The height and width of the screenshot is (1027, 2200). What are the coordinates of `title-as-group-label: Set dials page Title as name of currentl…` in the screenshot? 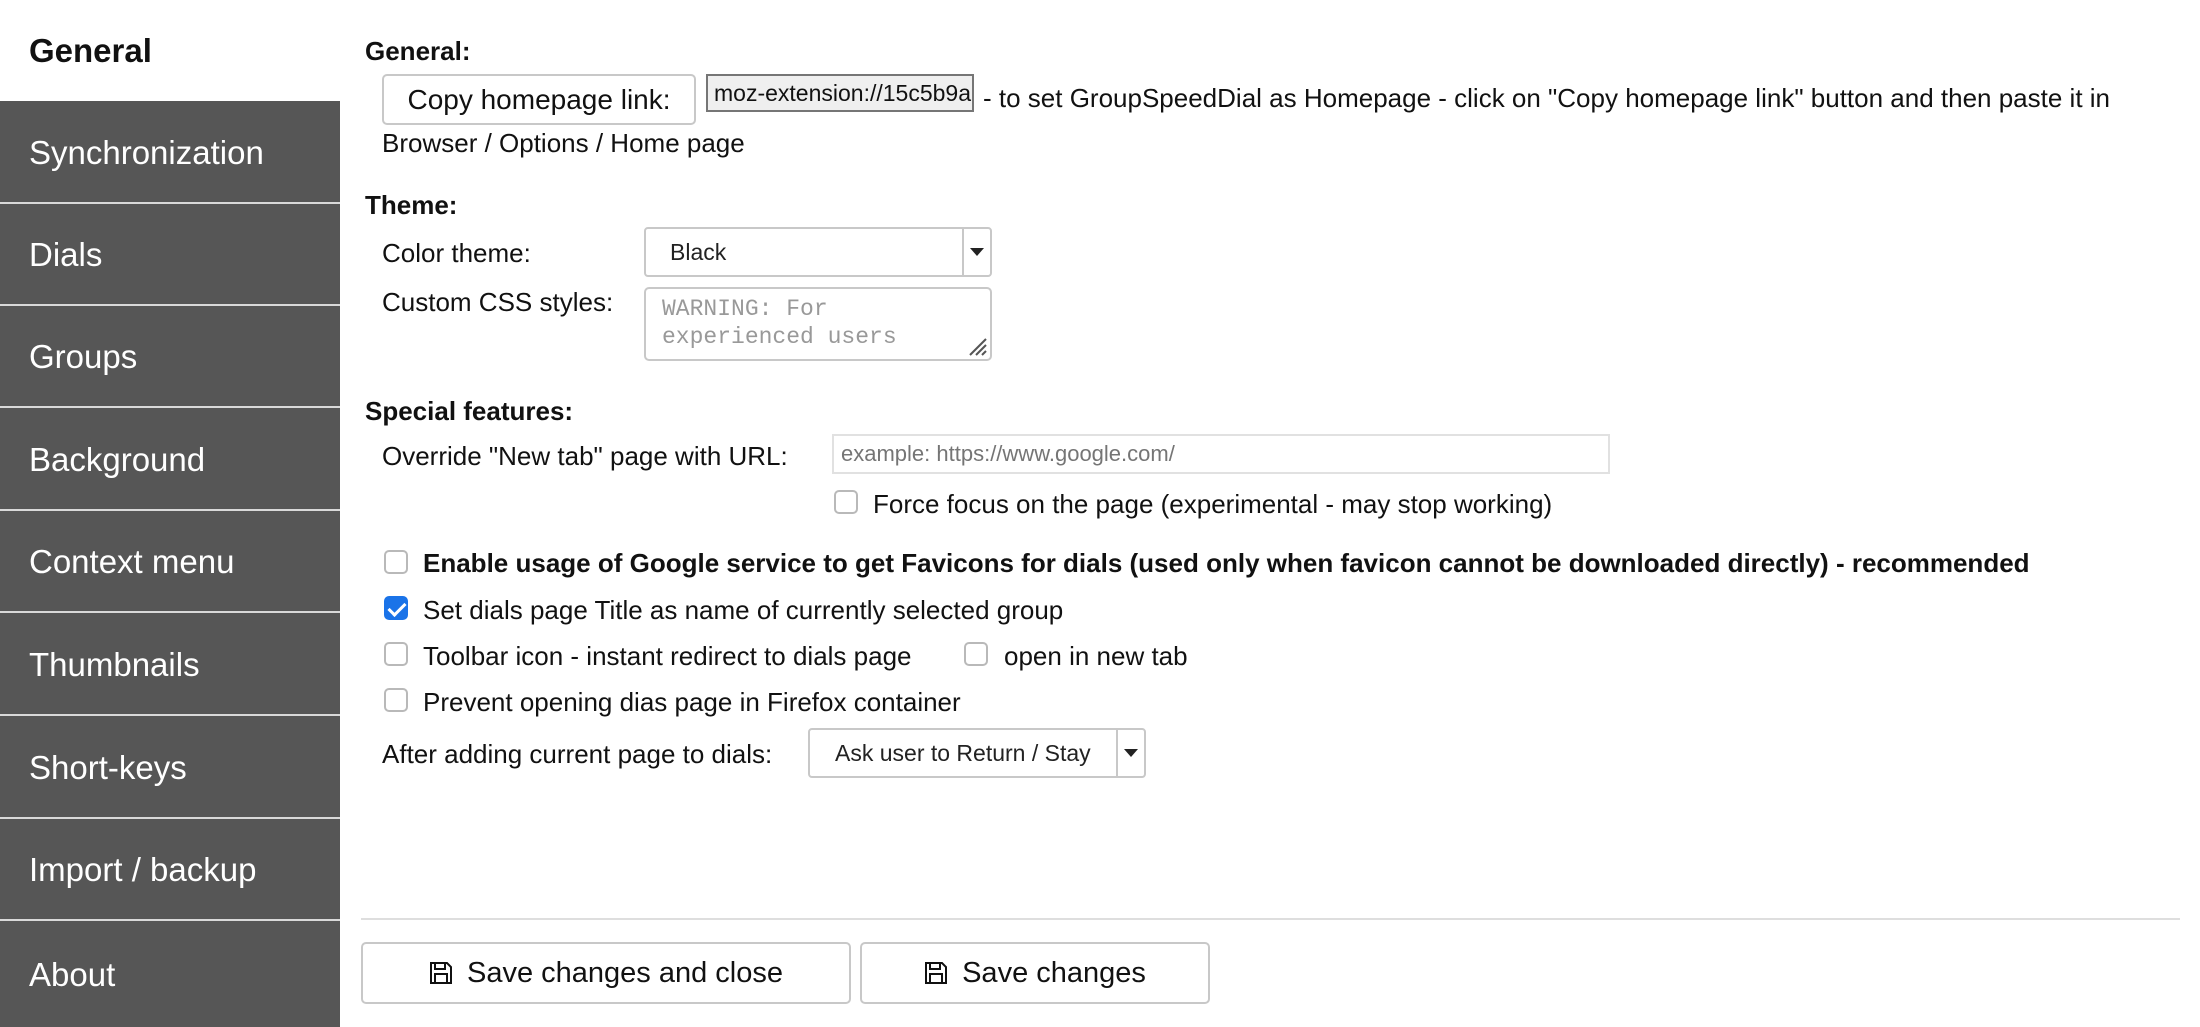 It's located at (743, 610).